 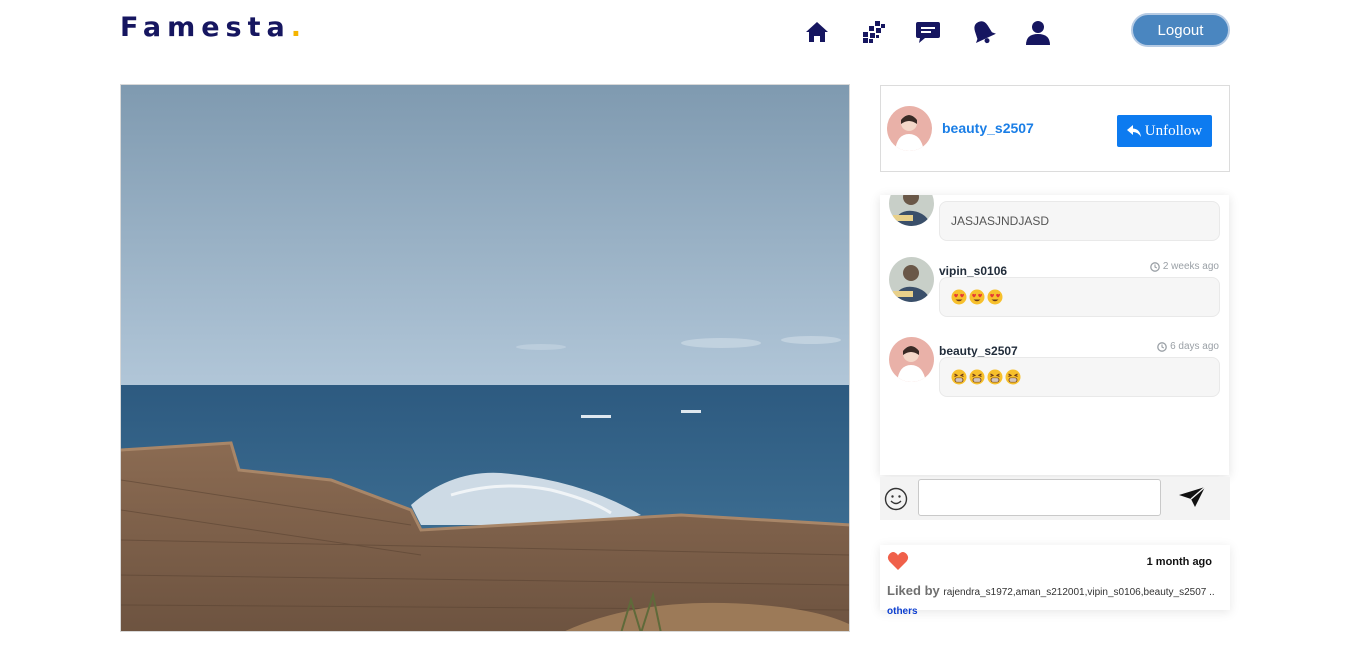 I want to click on post-author-card: beauty_s2507 Unfollow, so click(x=1055, y=128).